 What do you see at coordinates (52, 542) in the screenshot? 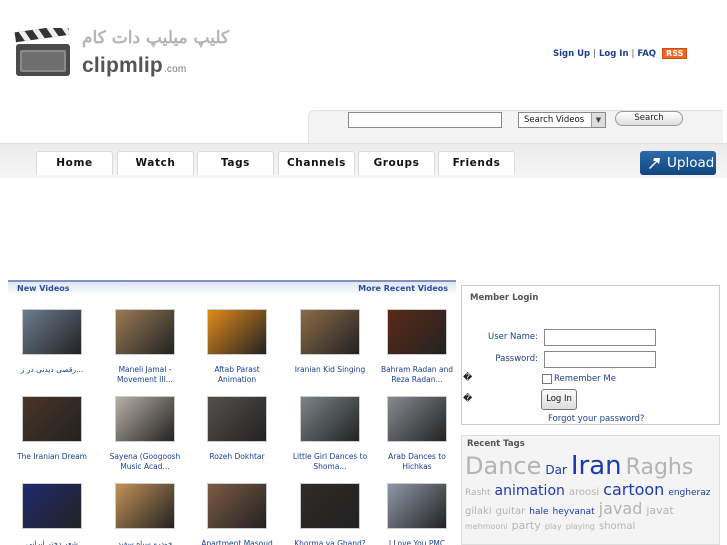
I see `video-title-link: شعر دختر ایرانی` at bounding box center [52, 542].